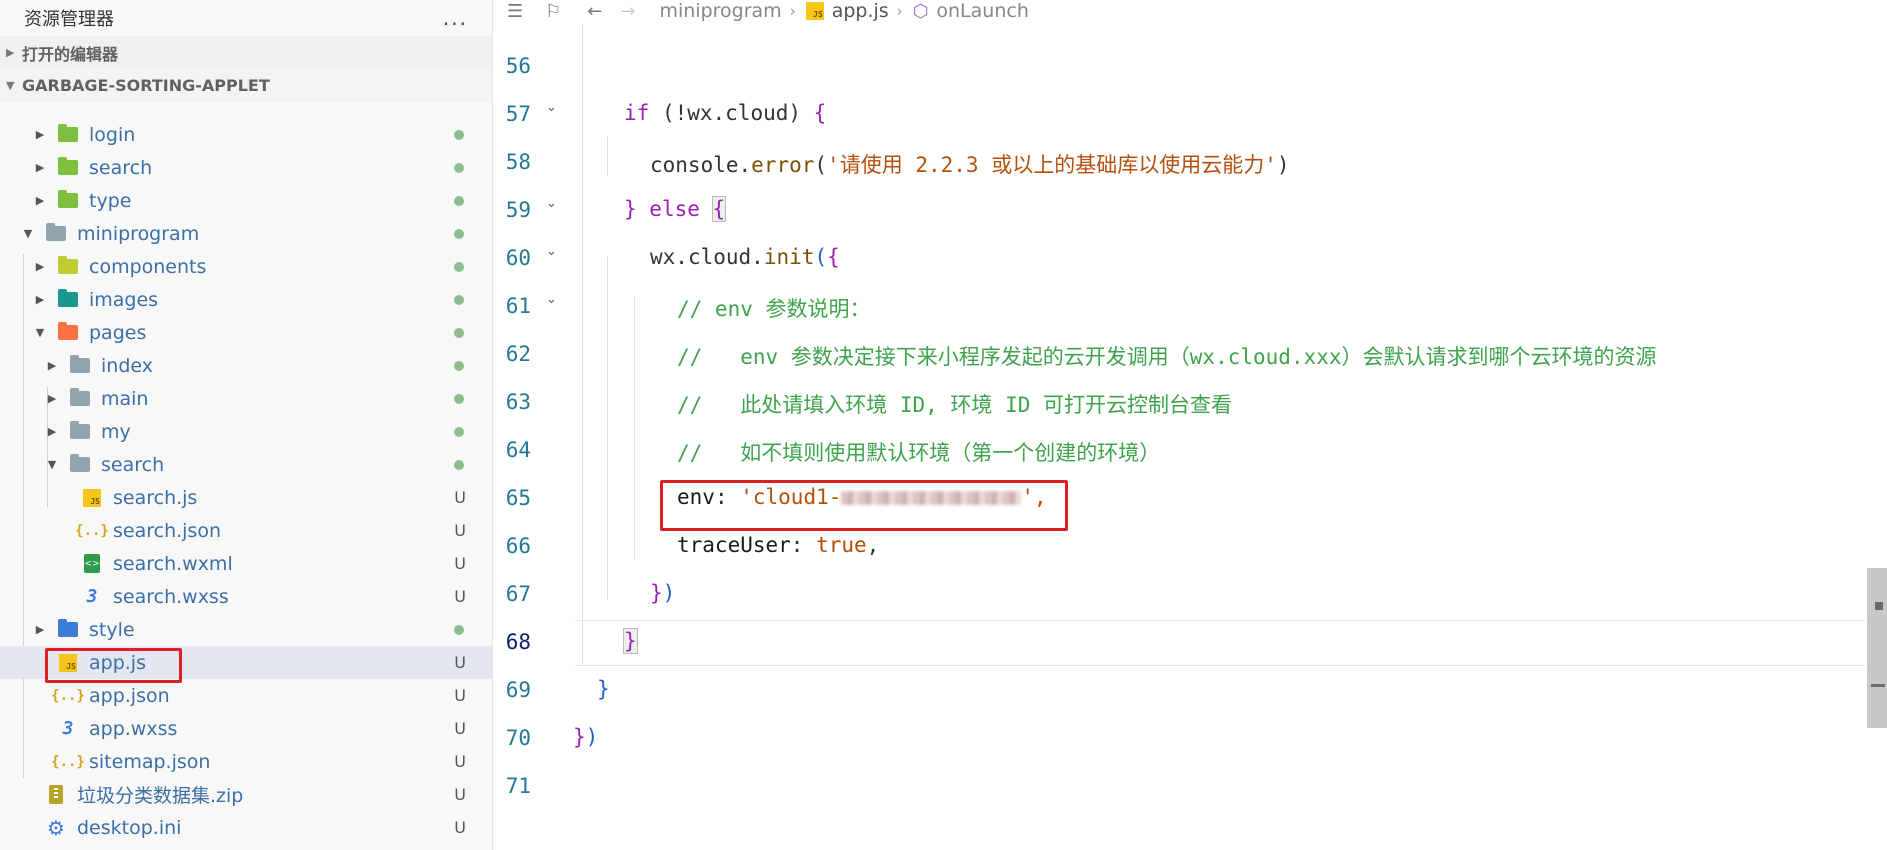 The height and width of the screenshot is (850, 1887). I want to click on open-editors-section: ▶ 打开的编辑器, so click(246, 52).